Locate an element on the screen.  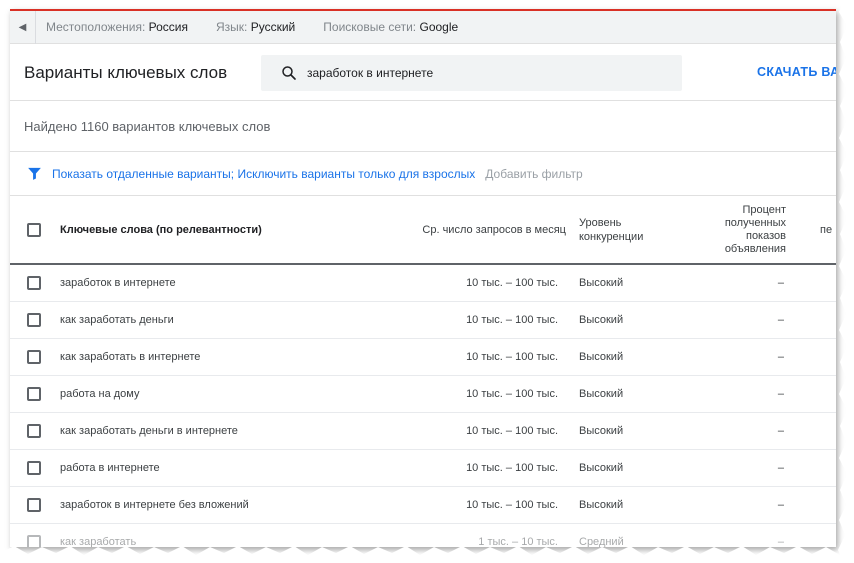
language-value: Русский is located at coordinates (273, 27).